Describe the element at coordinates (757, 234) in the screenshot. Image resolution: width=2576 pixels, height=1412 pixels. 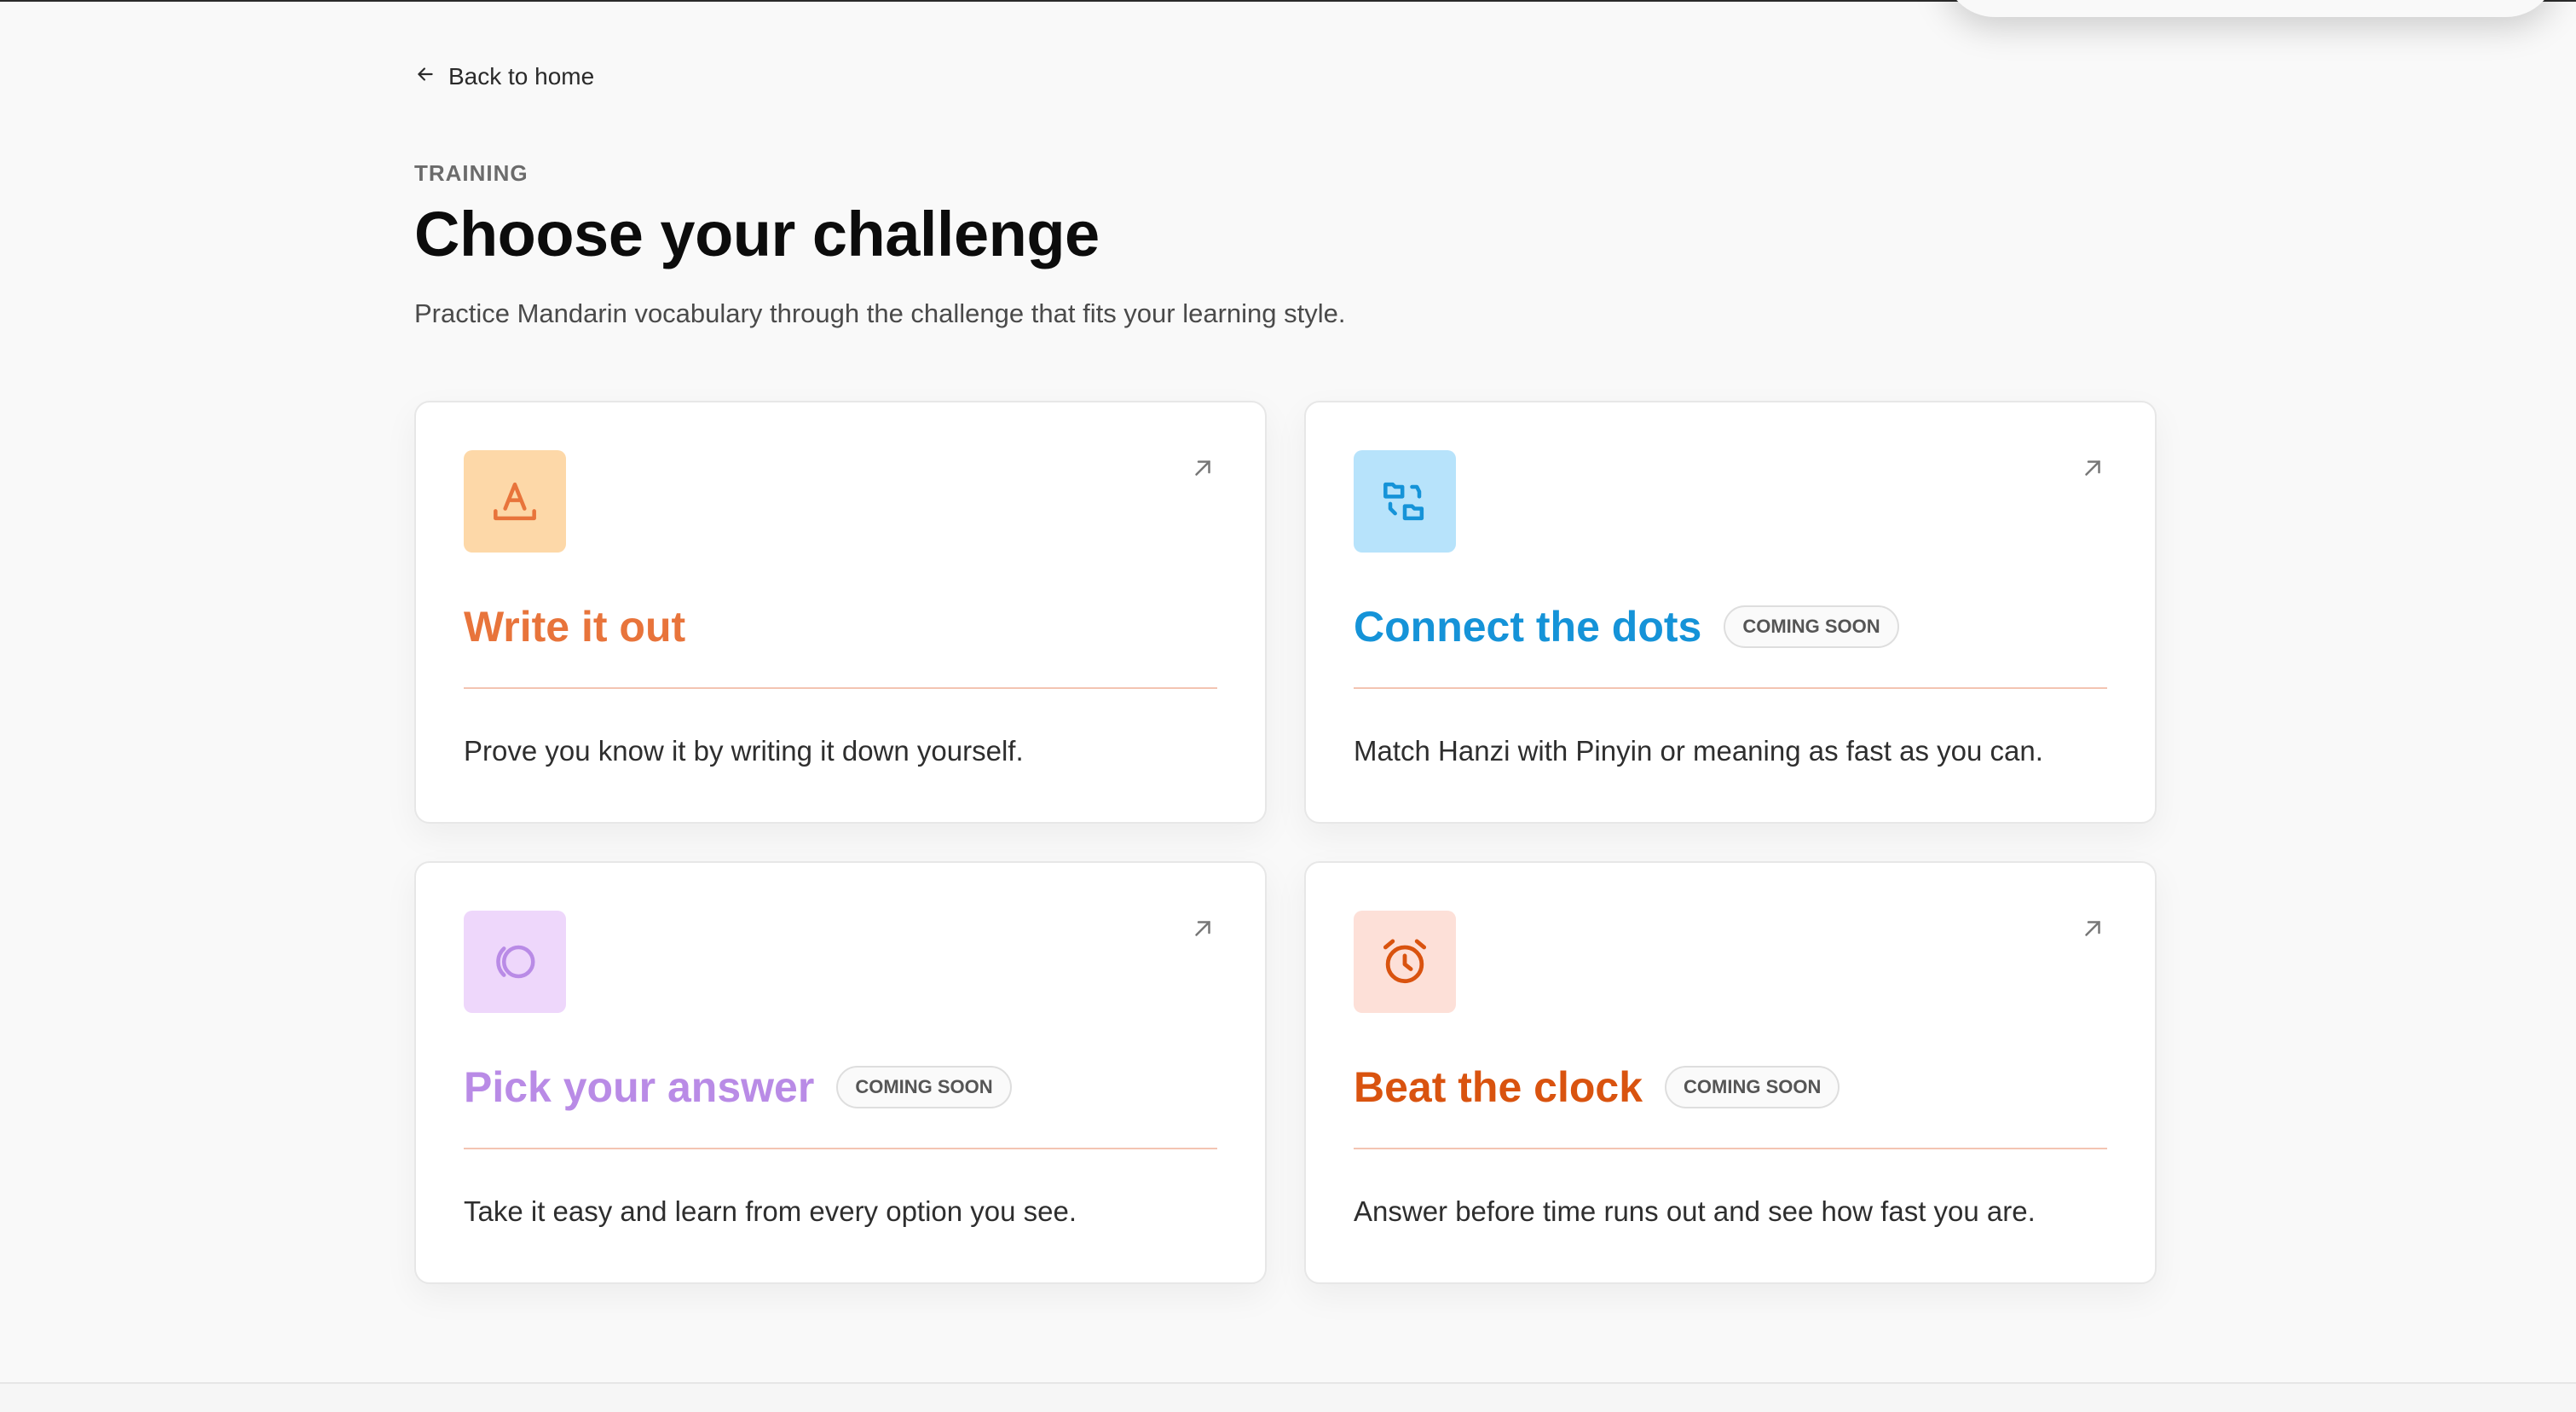
I see `page-title: Choose your challenge` at that location.